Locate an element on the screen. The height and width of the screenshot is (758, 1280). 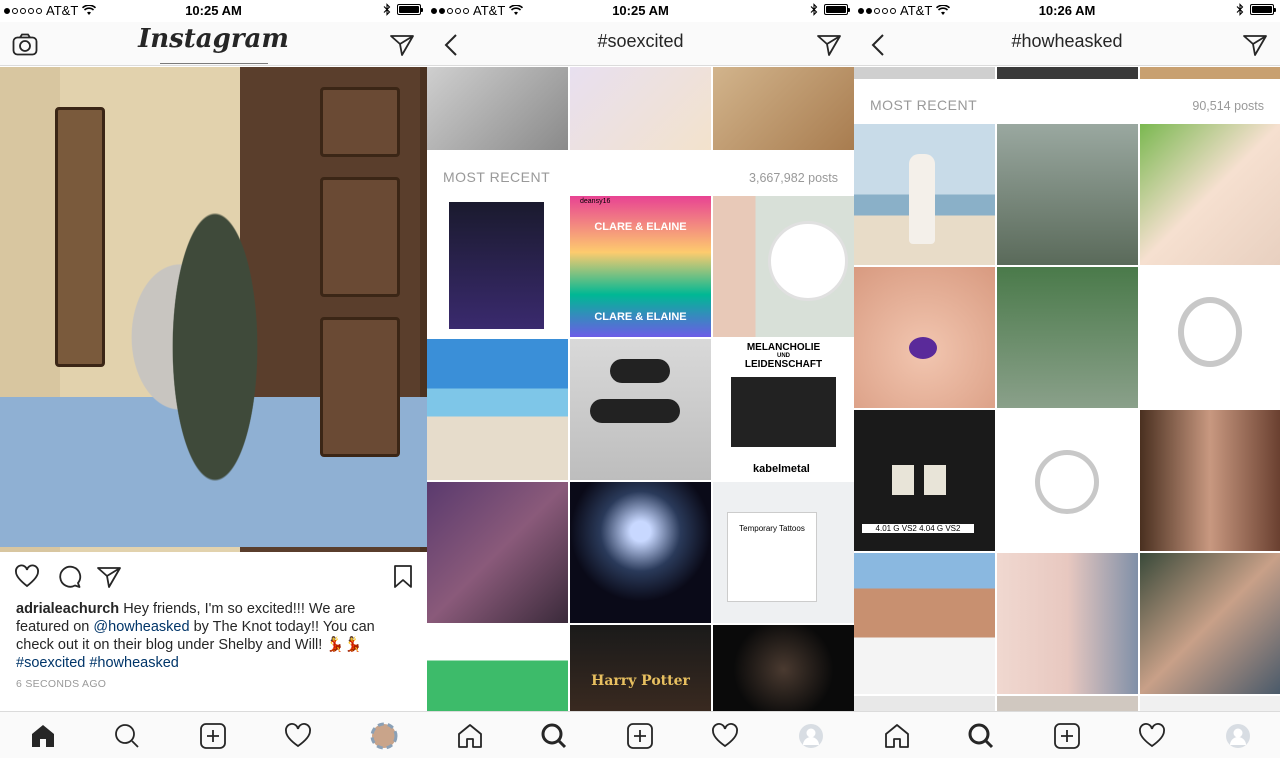
grid-photo: 4.01 G VS2 4.04 G VS2 is located at coordinates (924, 480).